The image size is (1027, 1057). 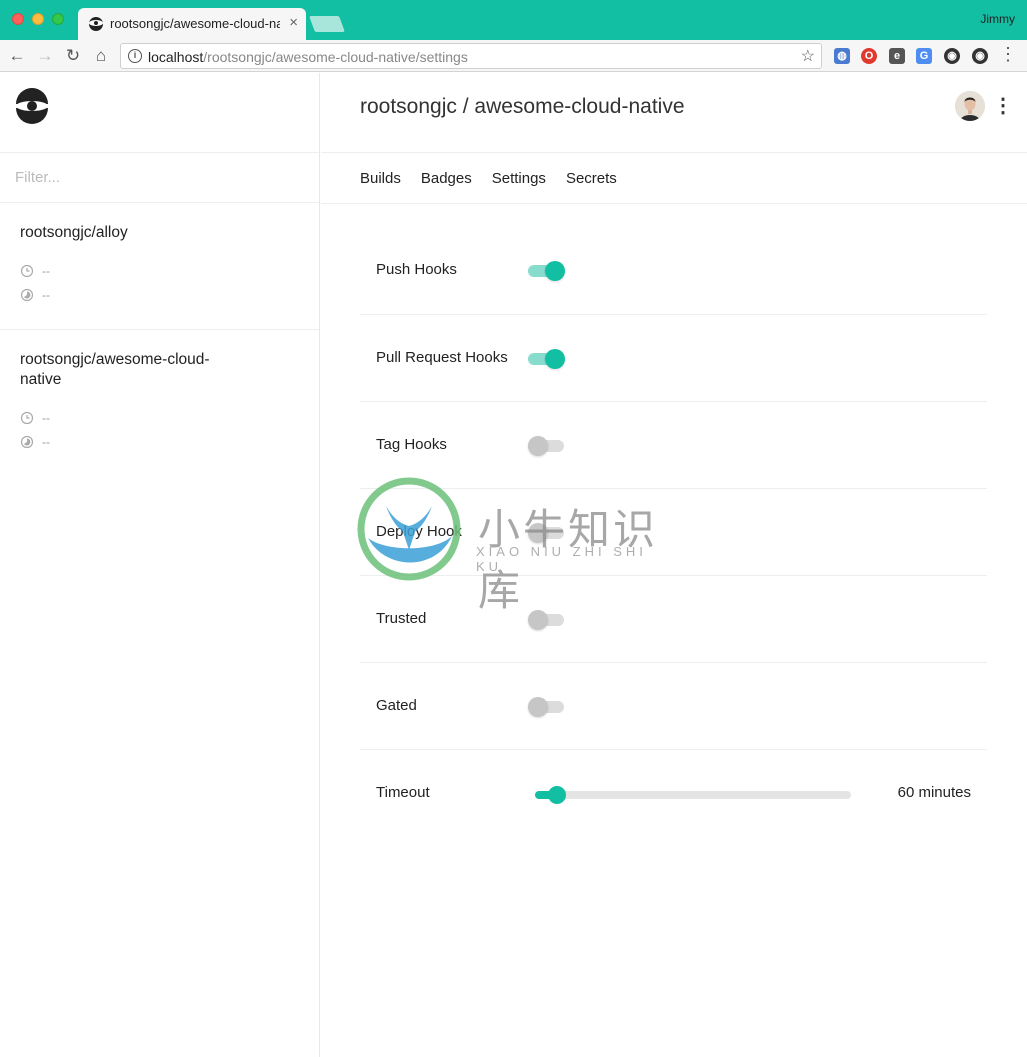 I want to click on repo-list-item: rootsongjc/awesome-cloud-native -- --, so click(x=159, y=403).